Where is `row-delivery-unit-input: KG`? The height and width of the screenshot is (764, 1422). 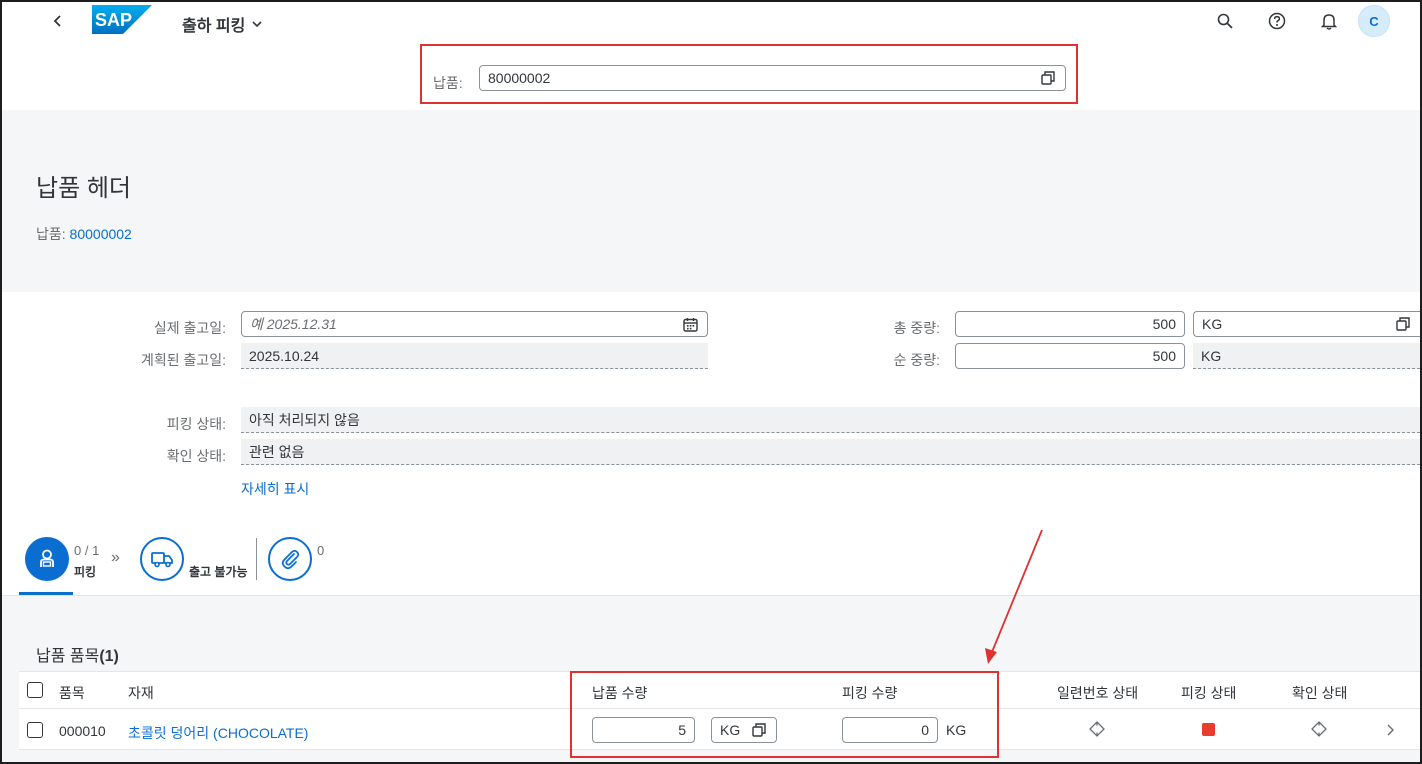
row-delivery-unit-input: KG is located at coordinates (744, 730).